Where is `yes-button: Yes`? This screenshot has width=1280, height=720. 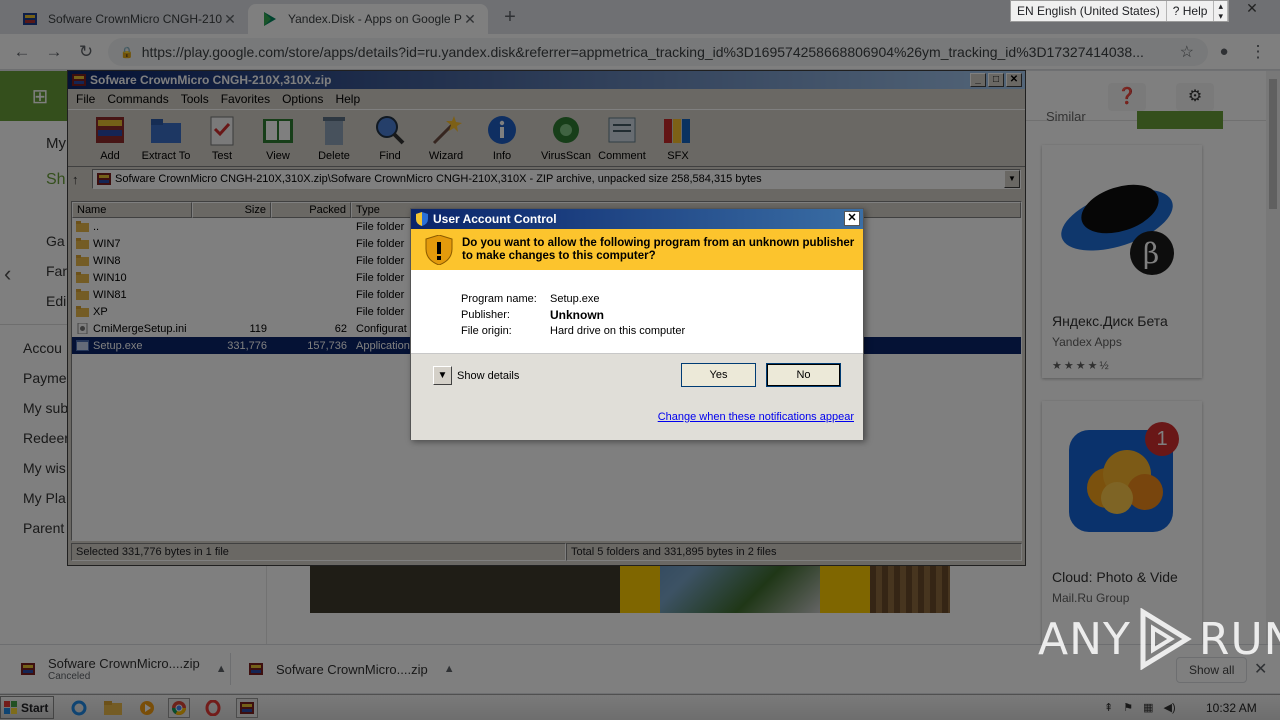 yes-button: Yes is located at coordinates (718, 375).